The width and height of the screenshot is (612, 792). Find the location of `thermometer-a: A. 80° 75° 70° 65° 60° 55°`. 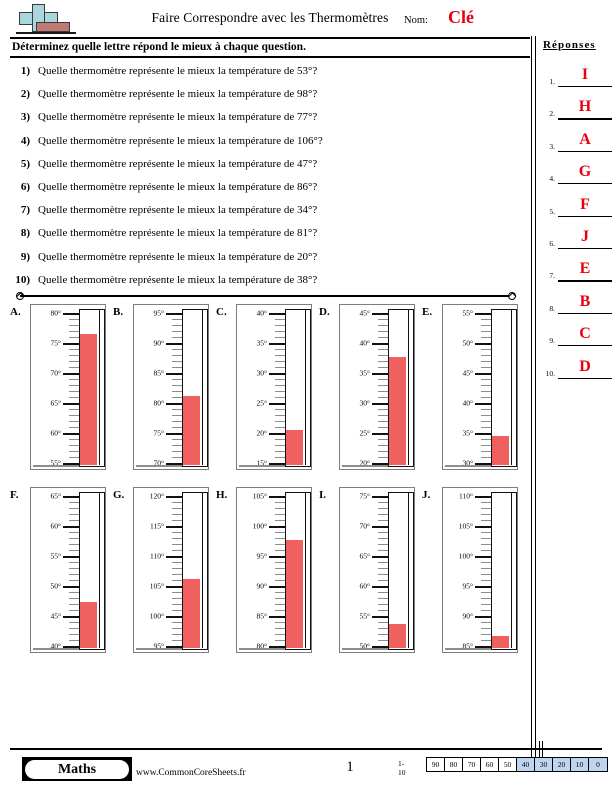

thermometer-a: A. 80° 75° 70° 65° 60° 55° is located at coordinates (60, 389).